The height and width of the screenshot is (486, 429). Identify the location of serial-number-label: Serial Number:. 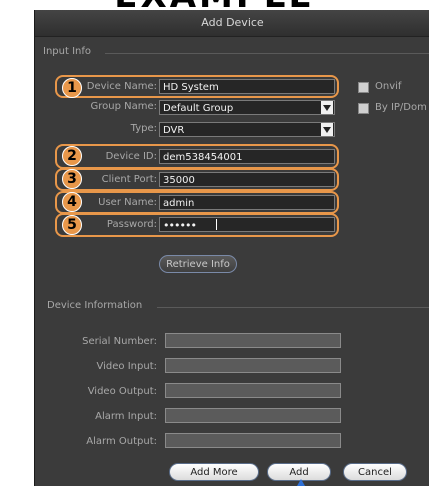
(119, 341).